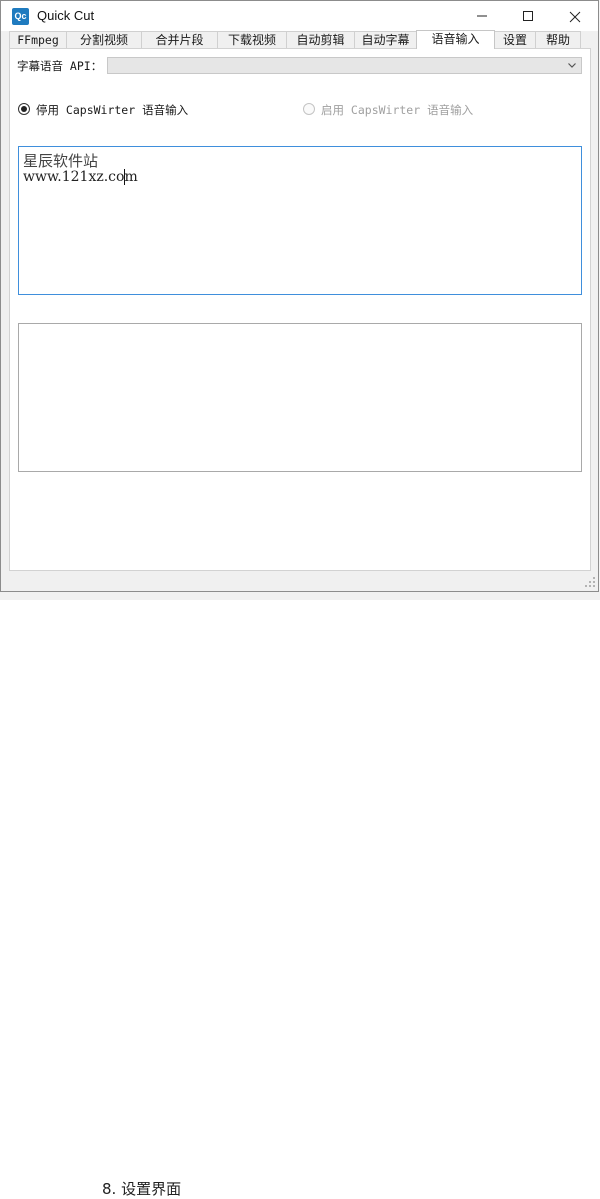 The height and width of the screenshot is (1199, 600). Describe the element at coordinates (20, 16) in the screenshot. I see `app-logo-icon: Qc` at that location.